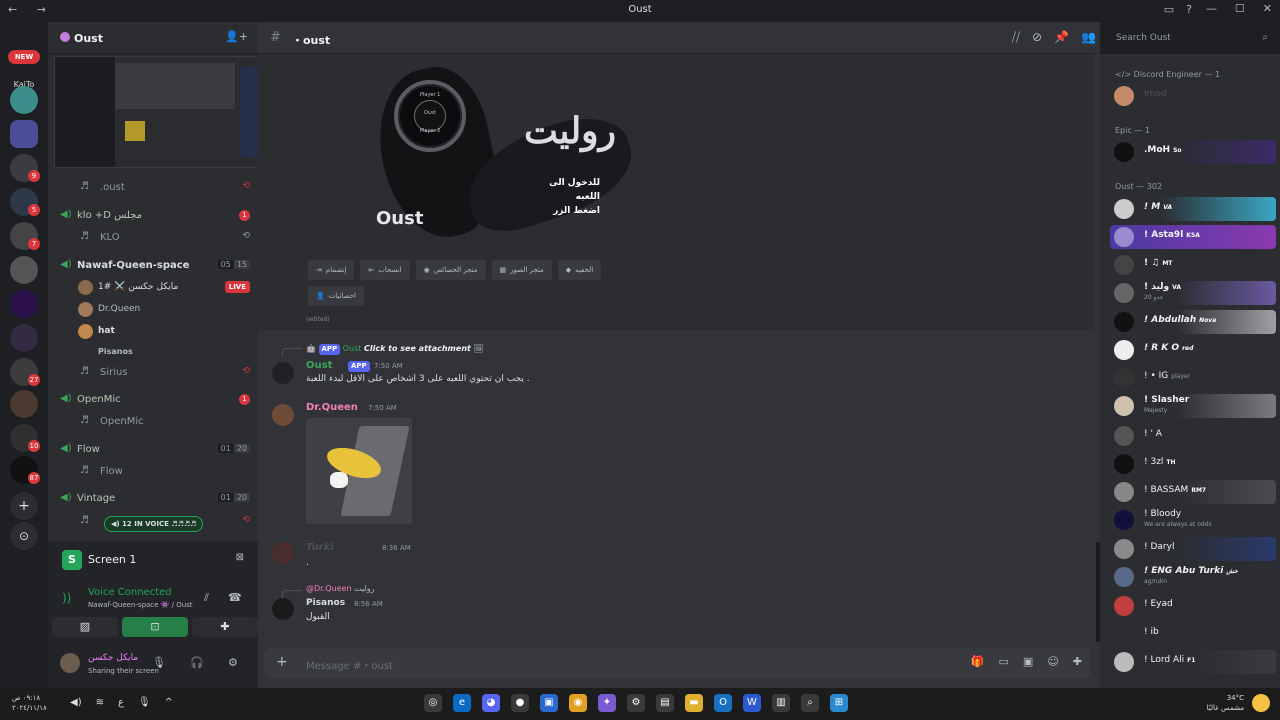 The width and height of the screenshot is (1280, 720). Describe the element at coordinates (1189, 9) in the screenshot. I see `help-icon: ?` at that location.